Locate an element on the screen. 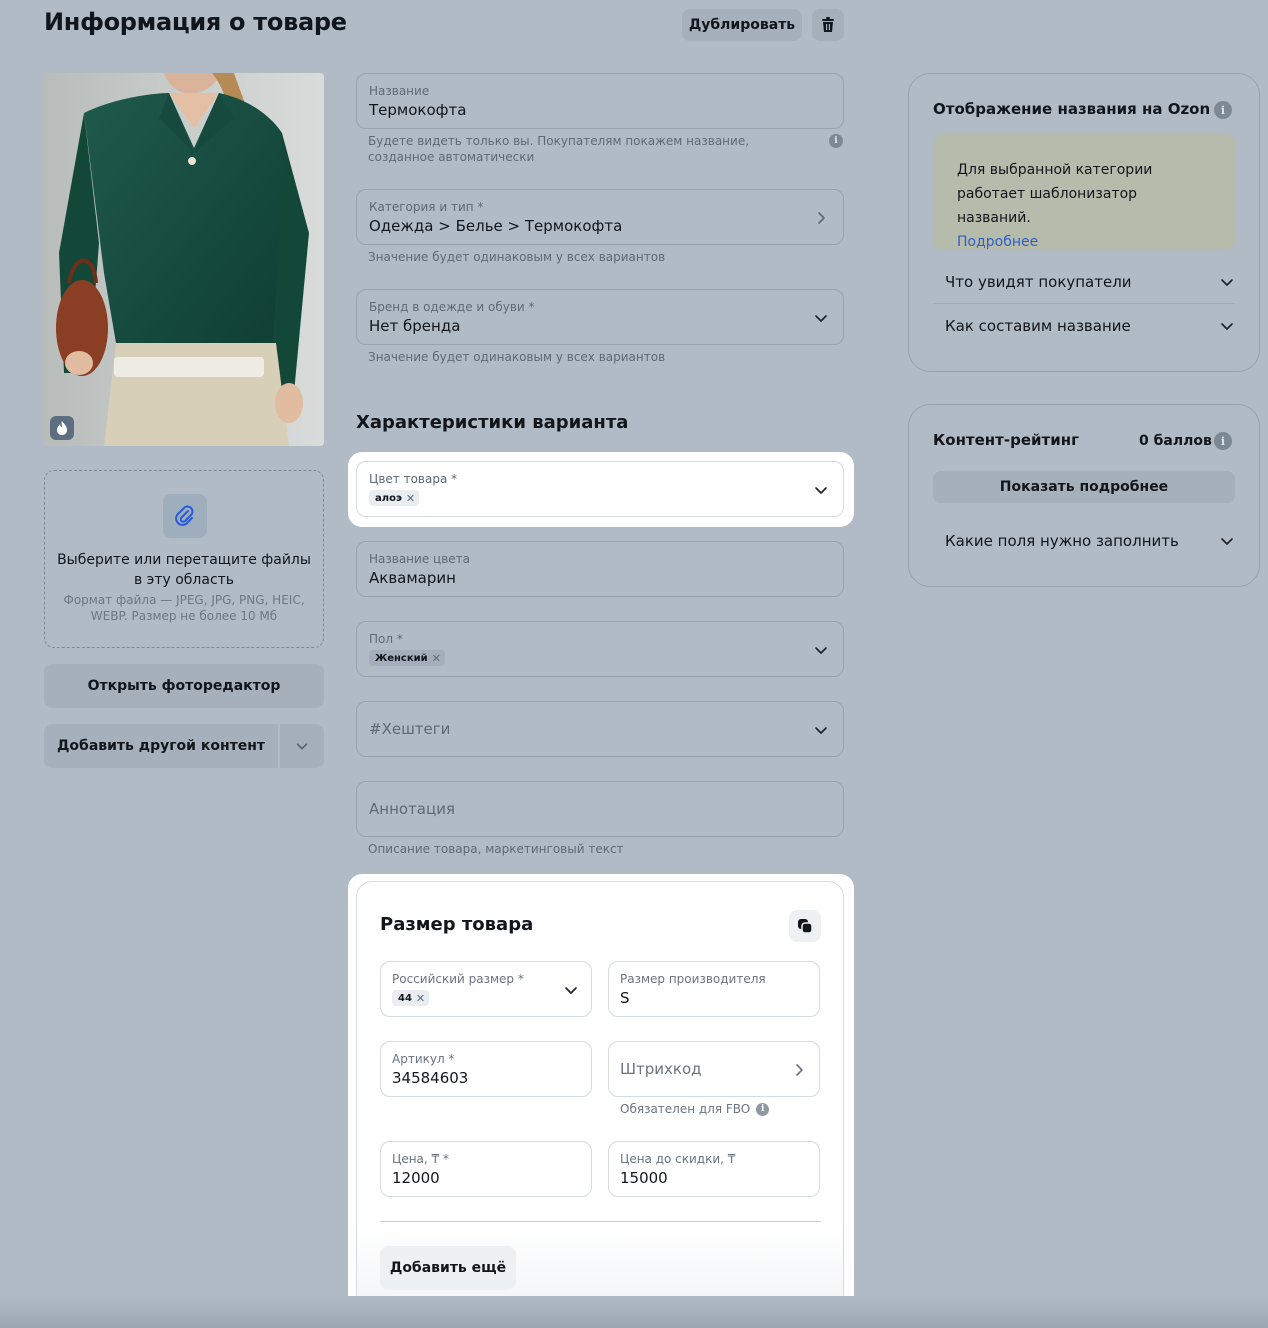 The height and width of the screenshot is (1328, 1268). gender-tag-label: Женский is located at coordinates (401, 658).